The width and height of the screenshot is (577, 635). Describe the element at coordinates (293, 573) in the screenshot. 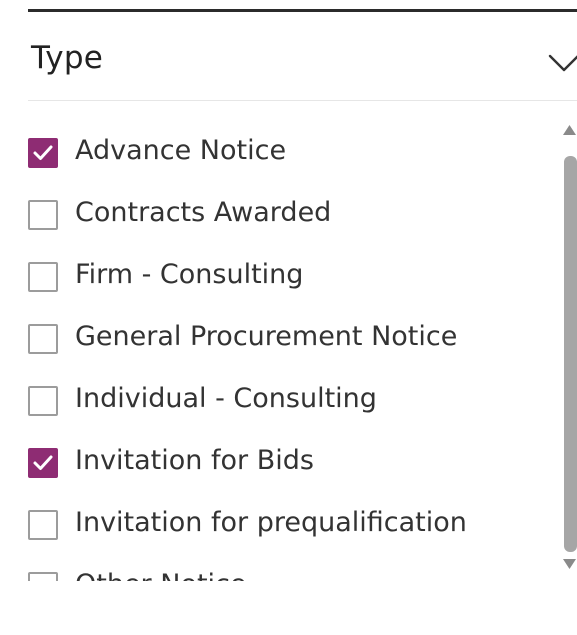

I see `option-other-notice: Other Notice` at that location.